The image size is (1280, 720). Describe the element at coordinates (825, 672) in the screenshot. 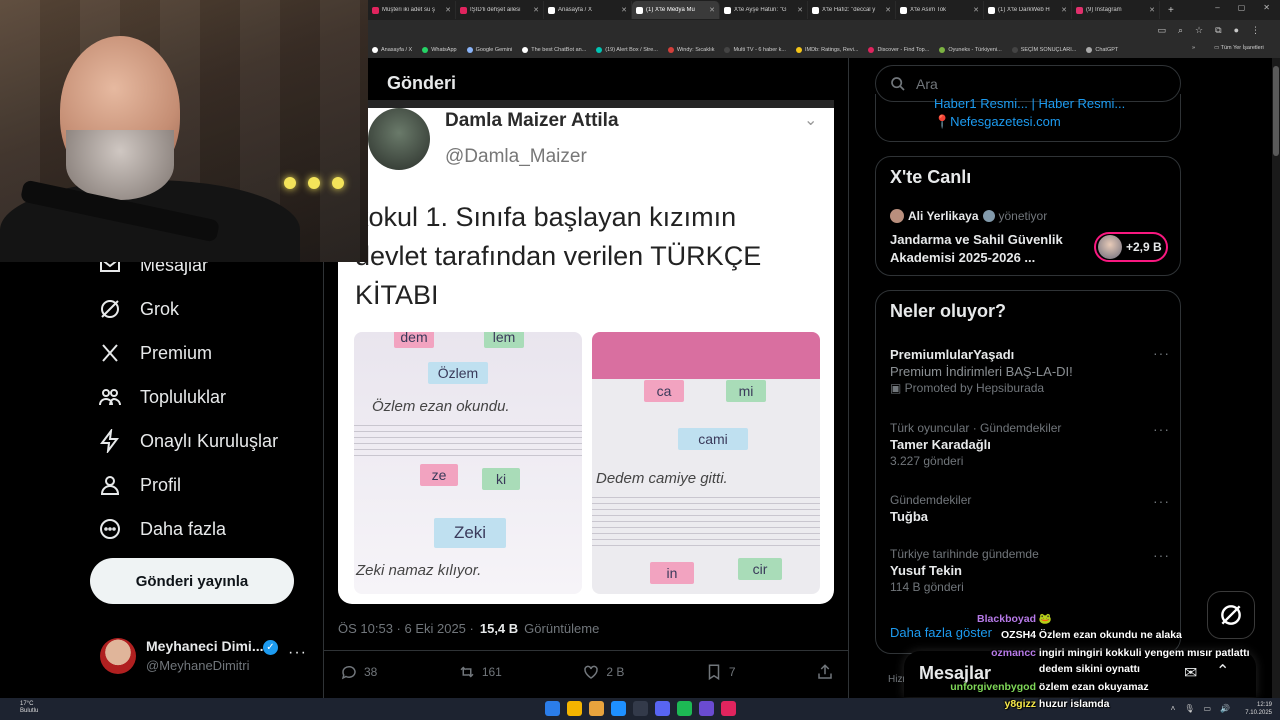

I see `share-button` at that location.